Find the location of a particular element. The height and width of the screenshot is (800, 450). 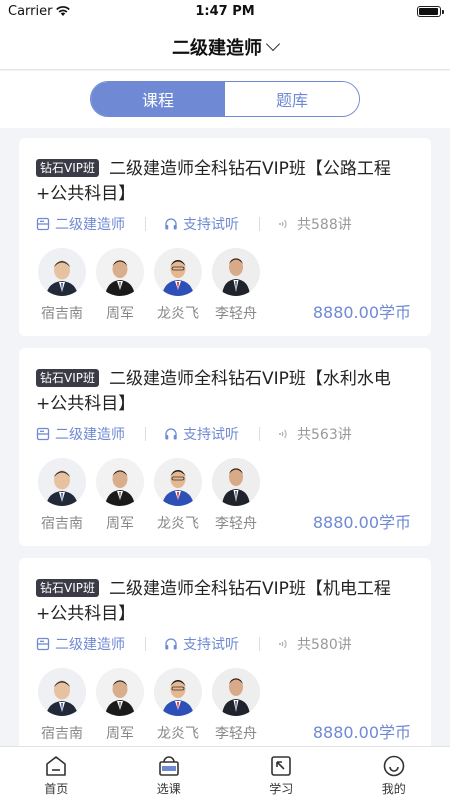

course-price: 8880.00学币 is located at coordinates (361, 312).